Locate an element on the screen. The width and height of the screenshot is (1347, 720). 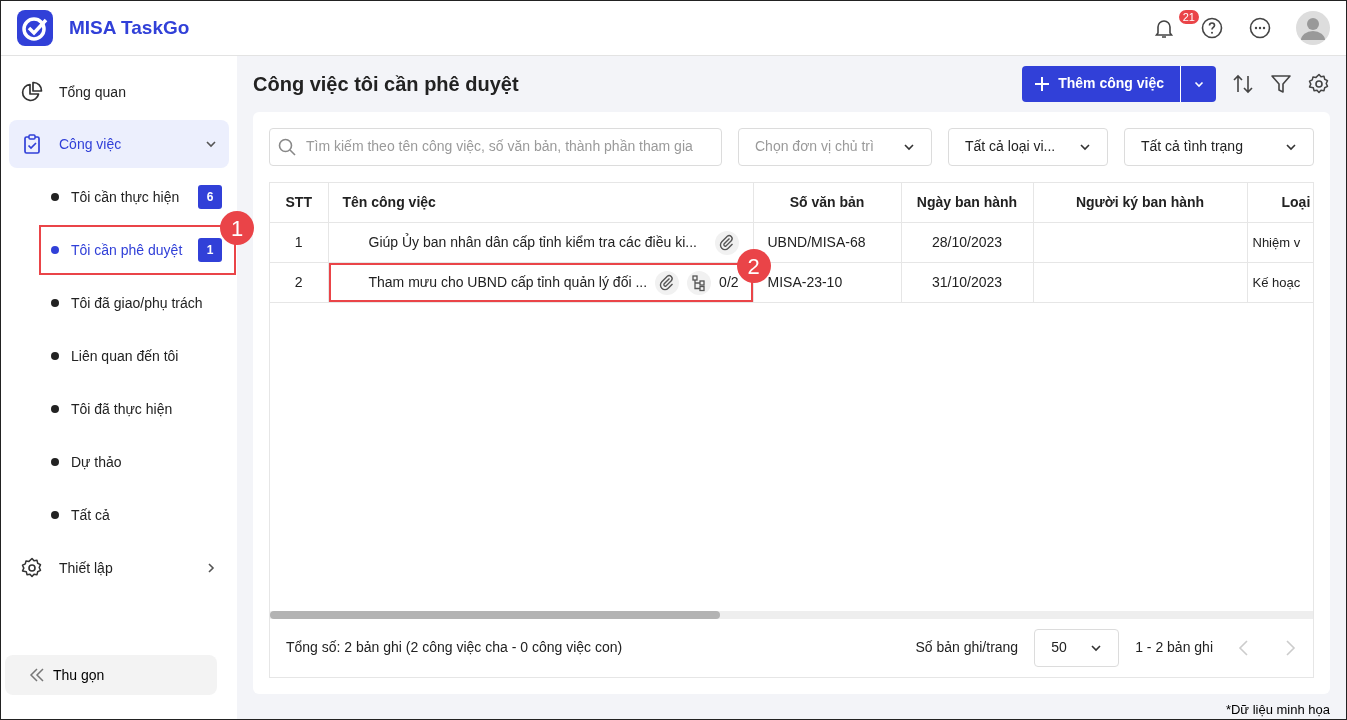
sidebar-subitem: Tôi cần phê duyệt is located at coordinates (130, 250).